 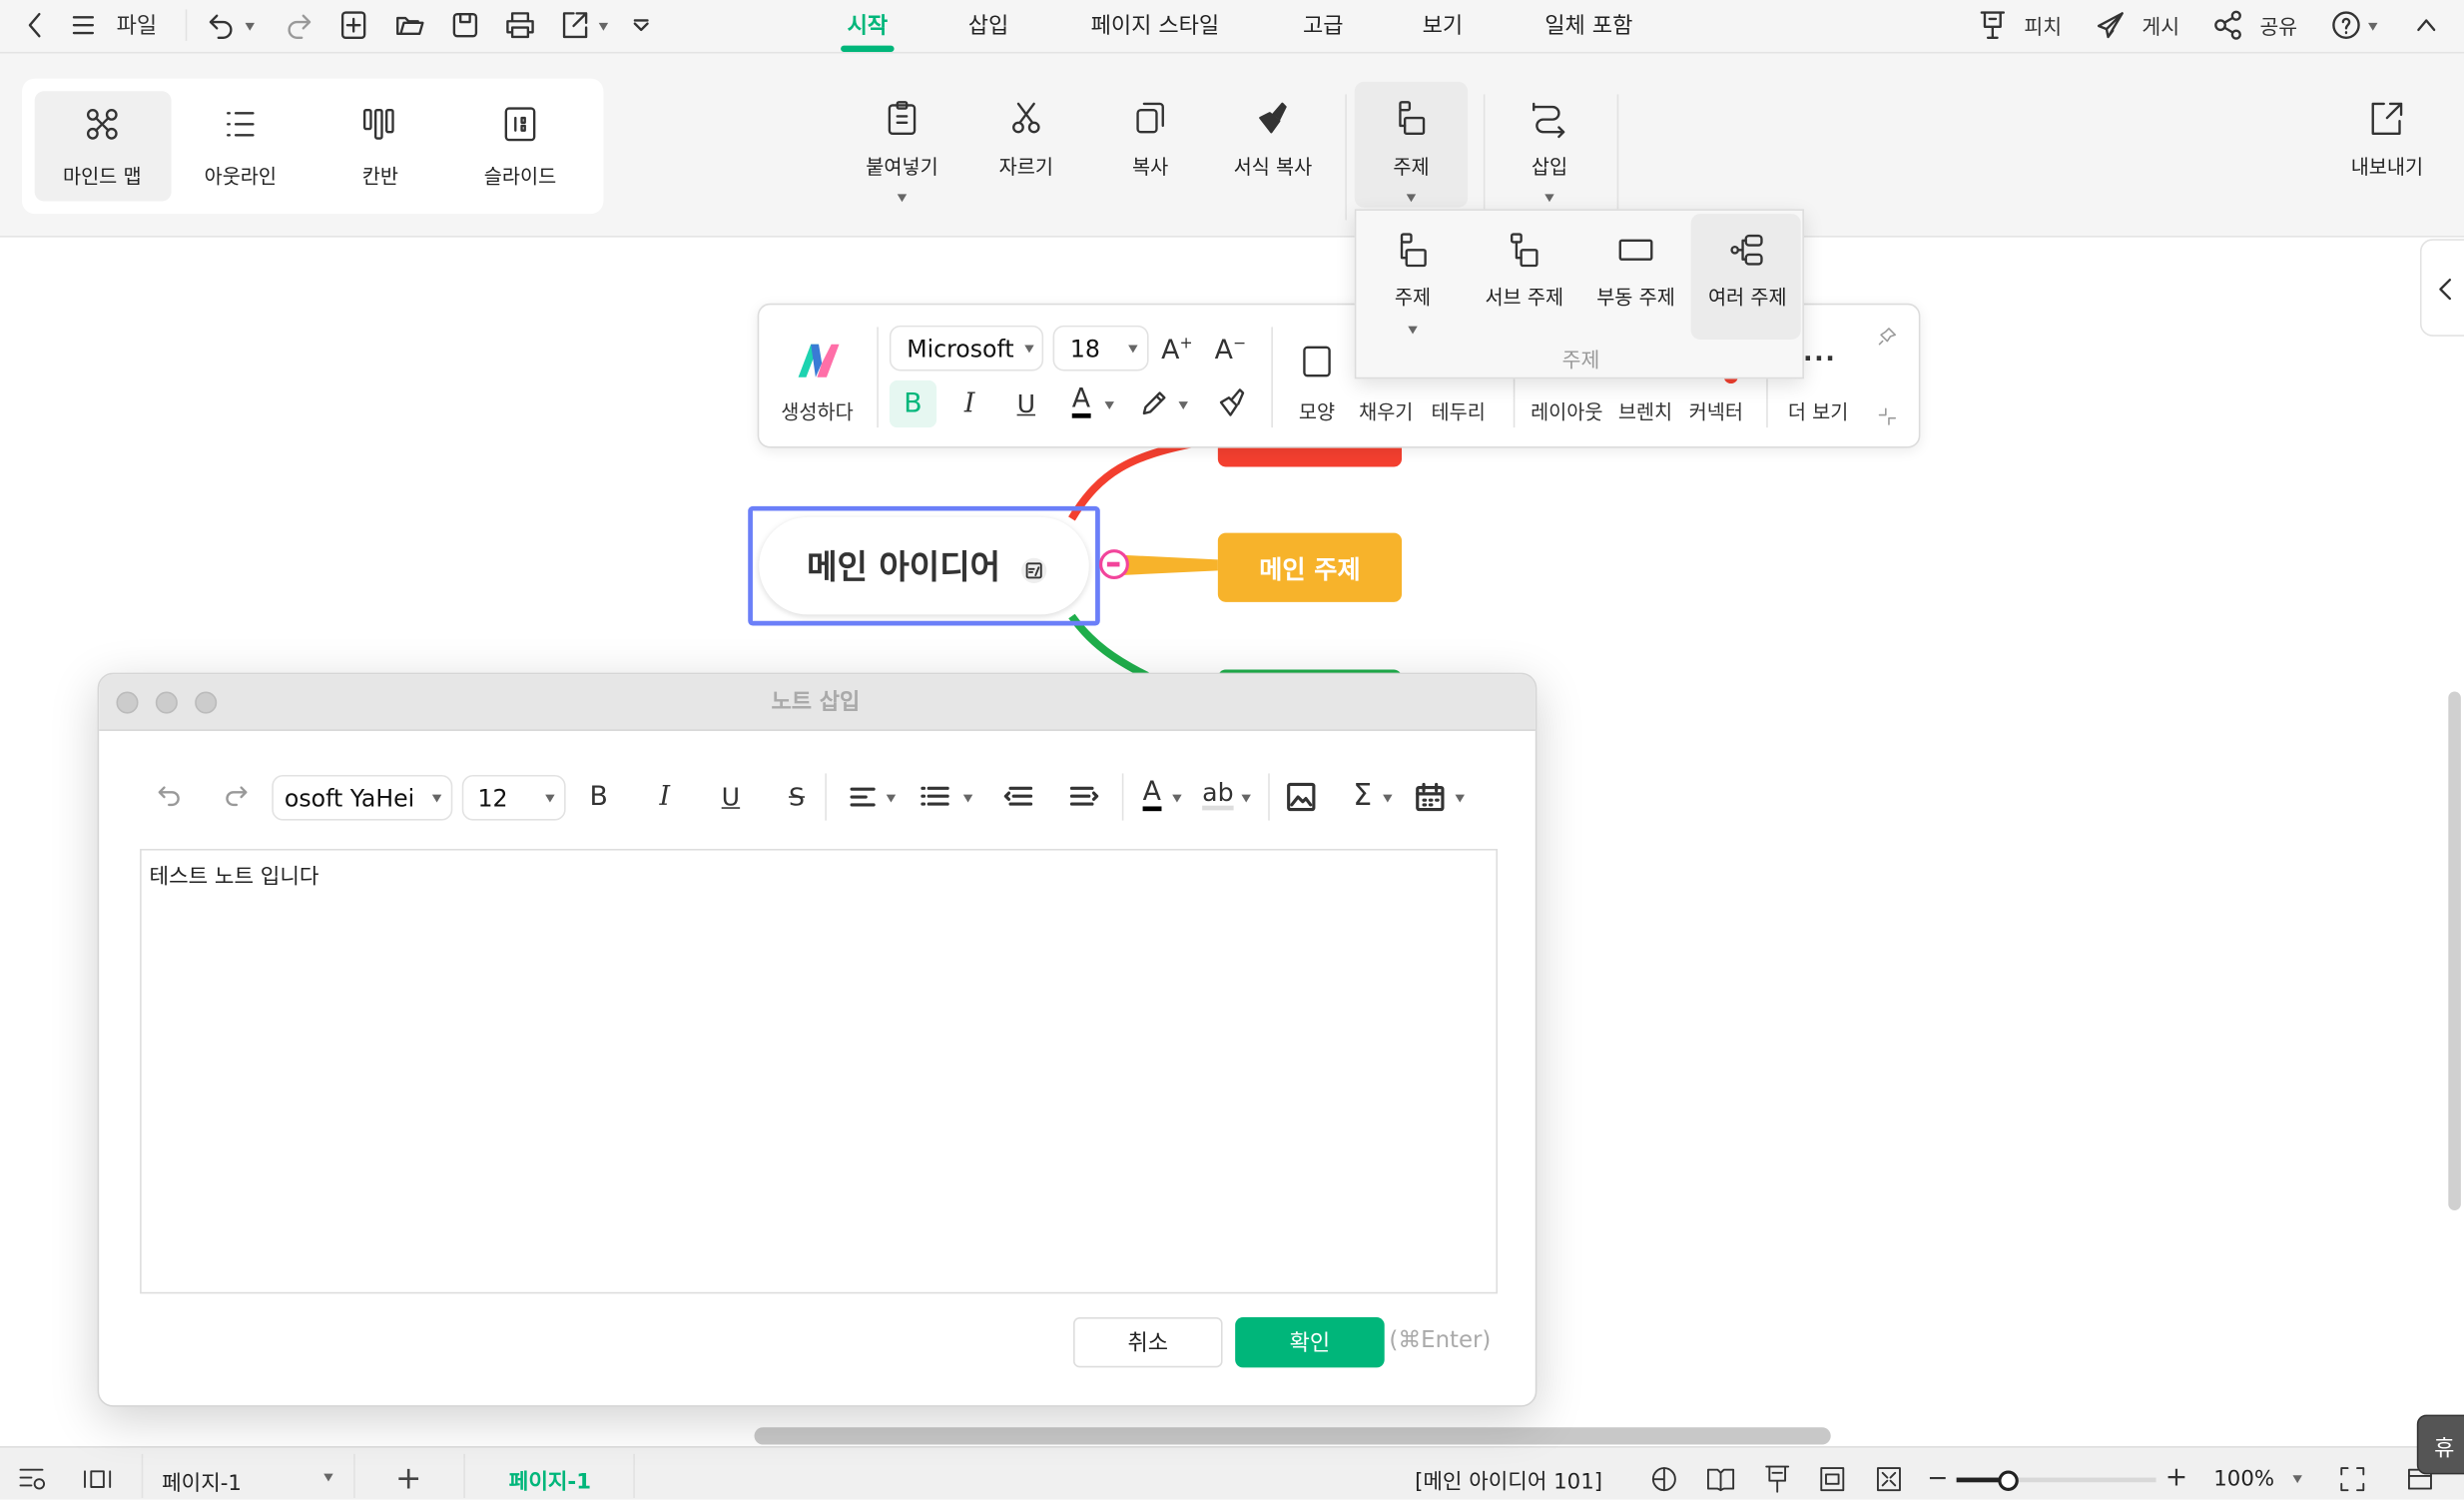 I want to click on group-label: 주제, so click(x=1580, y=362).